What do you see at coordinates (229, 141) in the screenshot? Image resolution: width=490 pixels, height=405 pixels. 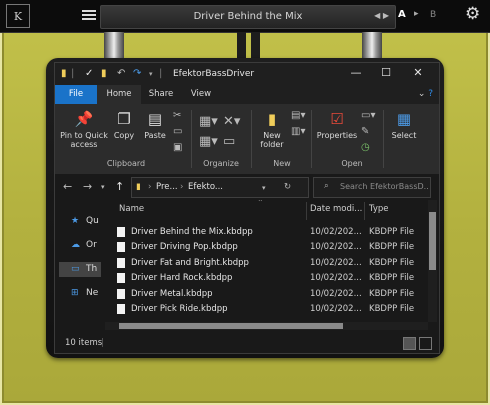 I see `rename-icon: ▭` at bounding box center [229, 141].